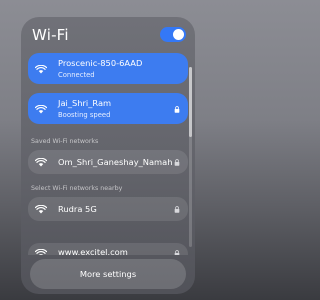 This screenshot has width=320, height=300. Describe the element at coordinates (190, 102) in the screenshot. I see `scrollbar-thumb` at that location.